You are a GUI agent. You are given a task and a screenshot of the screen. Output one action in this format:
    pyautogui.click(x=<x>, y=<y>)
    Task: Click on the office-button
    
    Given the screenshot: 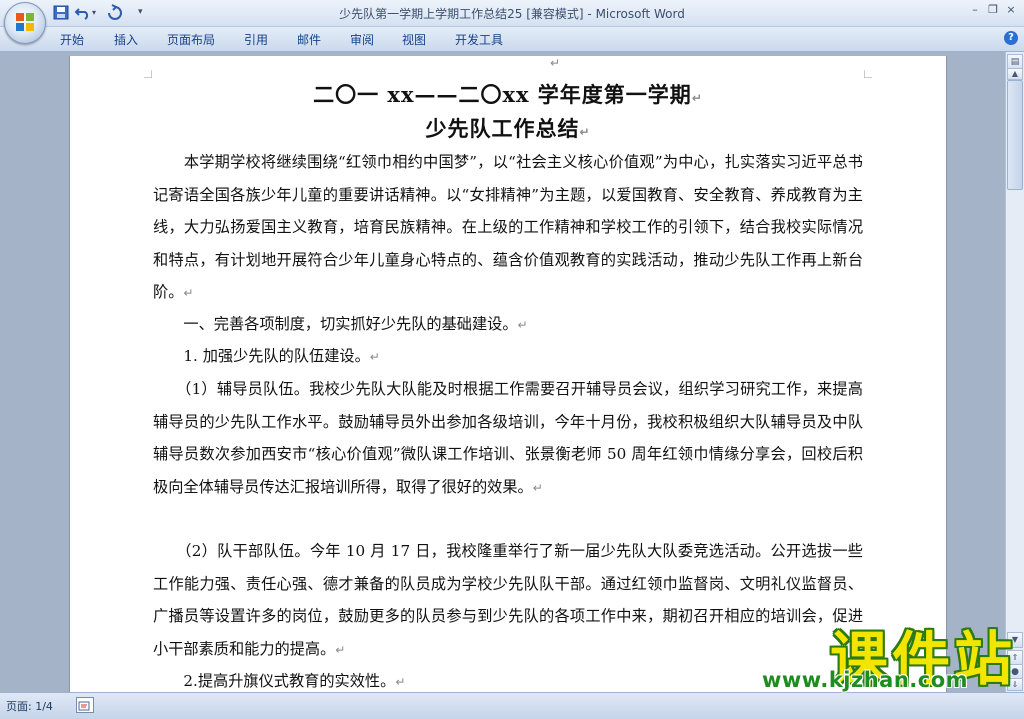 What is the action you would take?
    pyautogui.click(x=25, y=23)
    